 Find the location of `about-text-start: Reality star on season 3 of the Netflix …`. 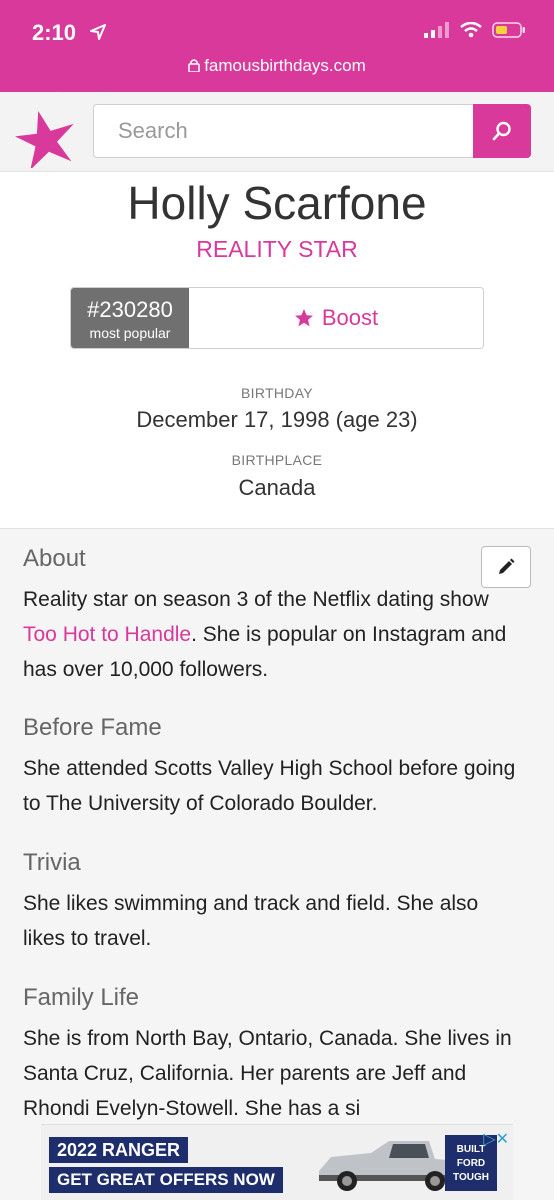

about-text-start: Reality star on season 3 of the Netflix … is located at coordinates (256, 599).